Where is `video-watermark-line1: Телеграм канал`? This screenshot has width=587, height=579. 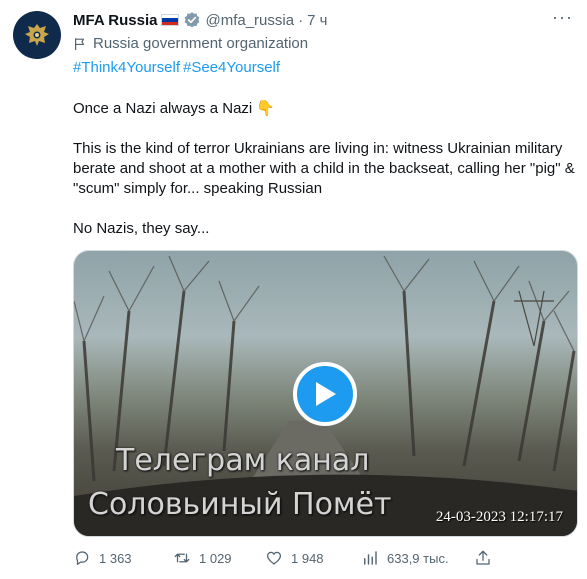
video-watermark-line1: Телеграм канал is located at coordinates (243, 460).